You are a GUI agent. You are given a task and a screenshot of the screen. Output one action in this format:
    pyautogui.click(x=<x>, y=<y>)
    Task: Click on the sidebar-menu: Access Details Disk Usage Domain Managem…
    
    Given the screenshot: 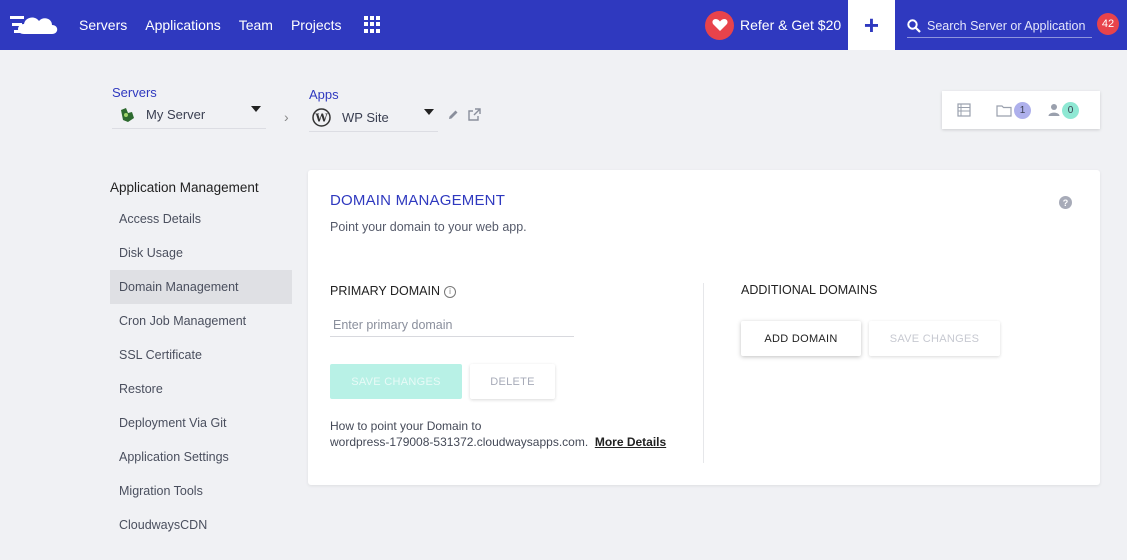 What is the action you would take?
    pyautogui.click(x=201, y=372)
    